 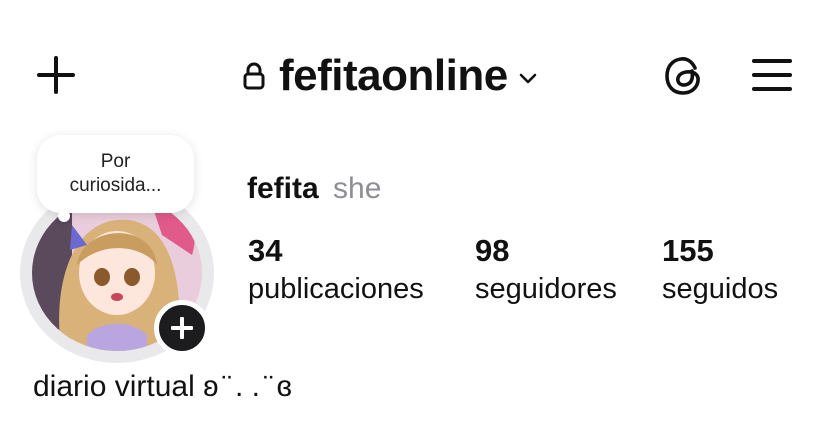 I want to click on stat-posts-count: 34, so click(x=265, y=250).